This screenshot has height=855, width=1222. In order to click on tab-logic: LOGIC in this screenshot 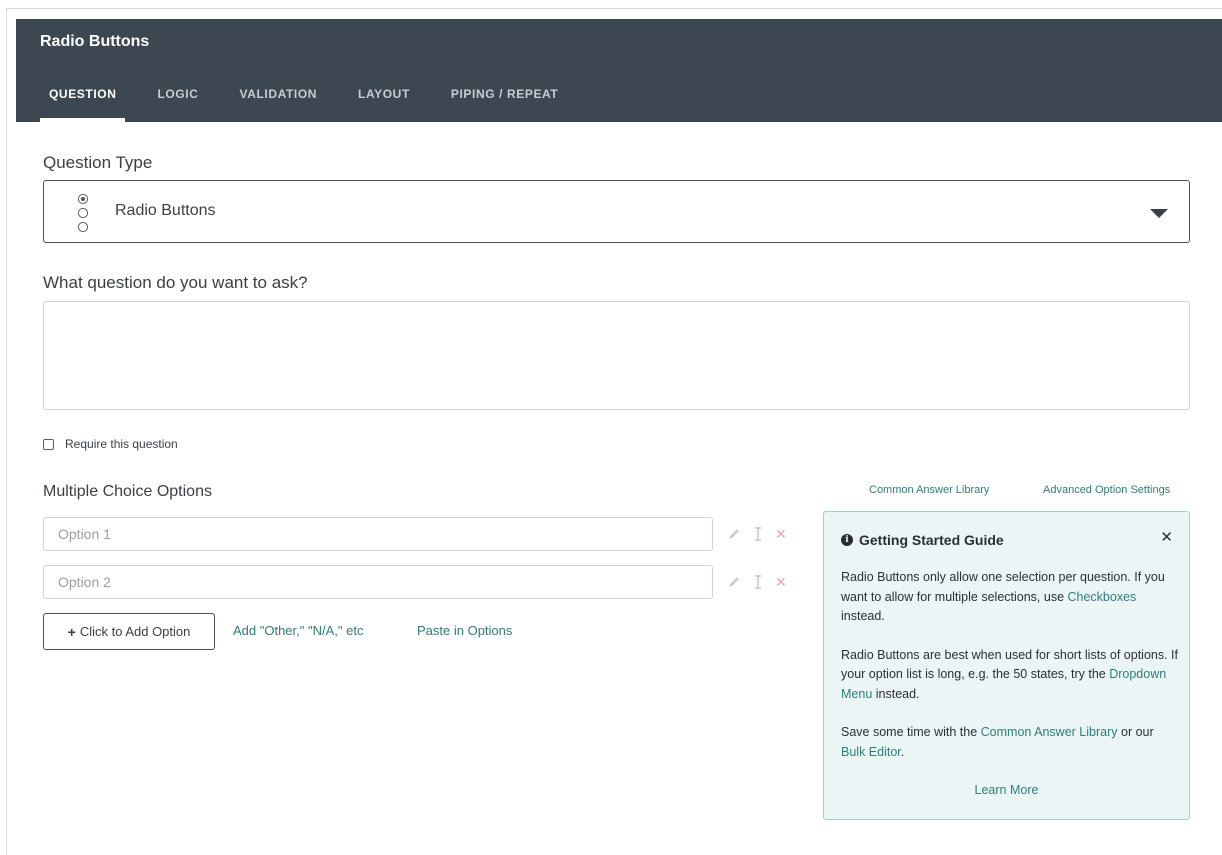, I will do `click(177, 101)`.